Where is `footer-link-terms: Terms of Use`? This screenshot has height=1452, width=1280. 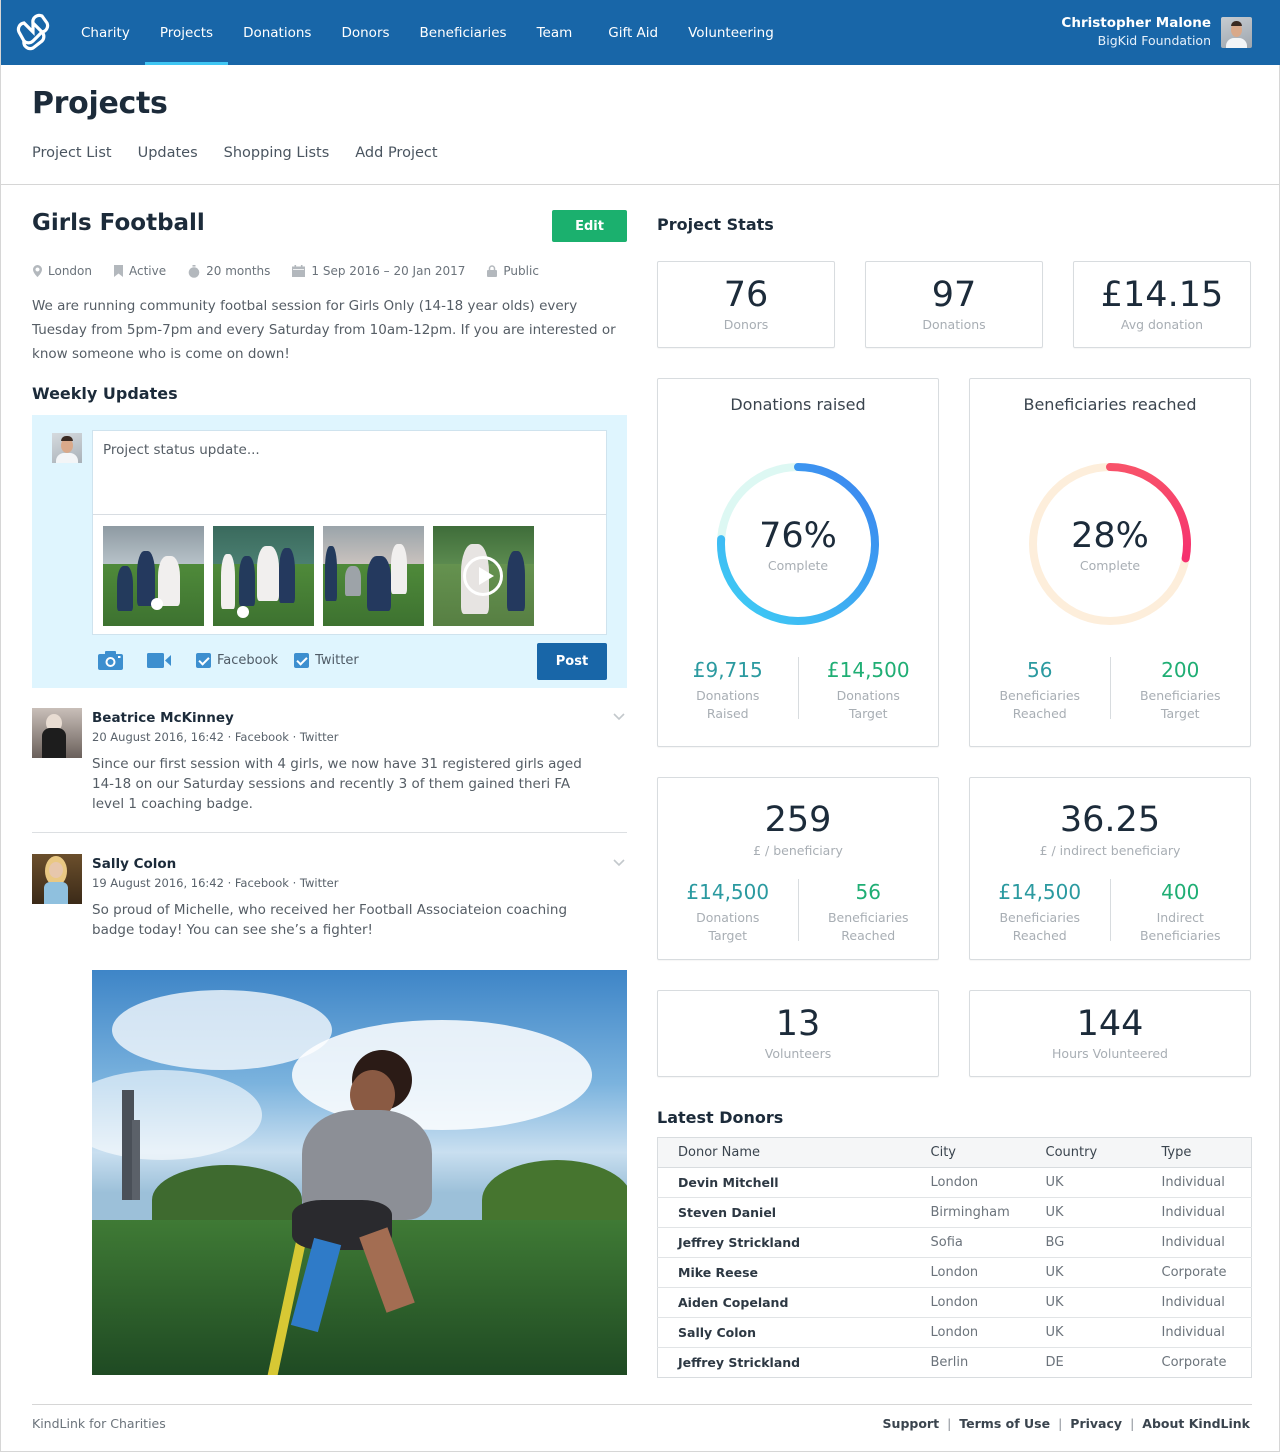 footer-link-terms: Terms of Use is located at coordinates (1004, 1423).